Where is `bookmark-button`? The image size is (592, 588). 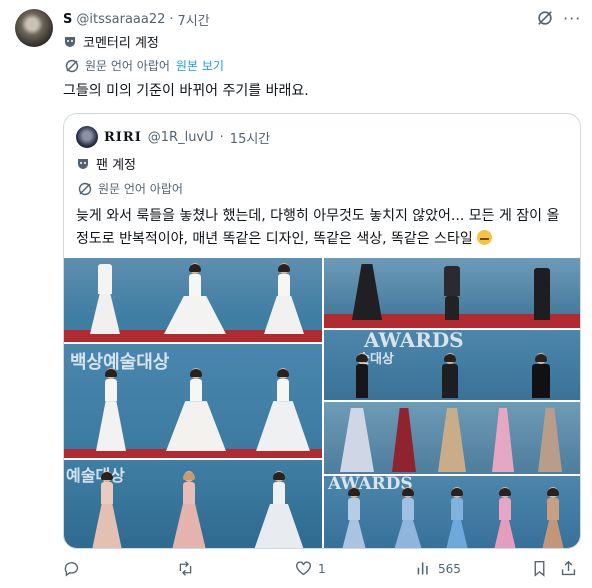 bookmark-button is located at coordinates (542, 568).